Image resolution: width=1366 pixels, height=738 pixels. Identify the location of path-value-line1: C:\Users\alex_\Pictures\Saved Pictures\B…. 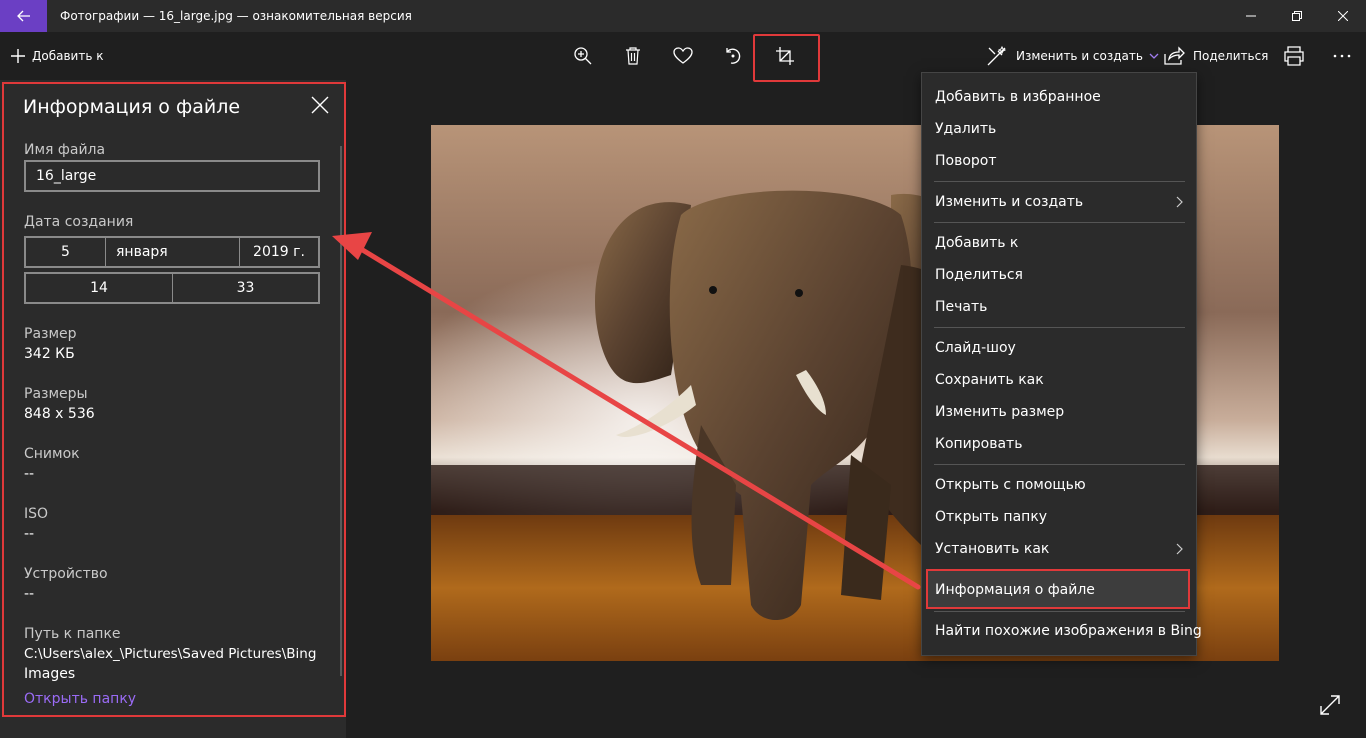
(170, 654).